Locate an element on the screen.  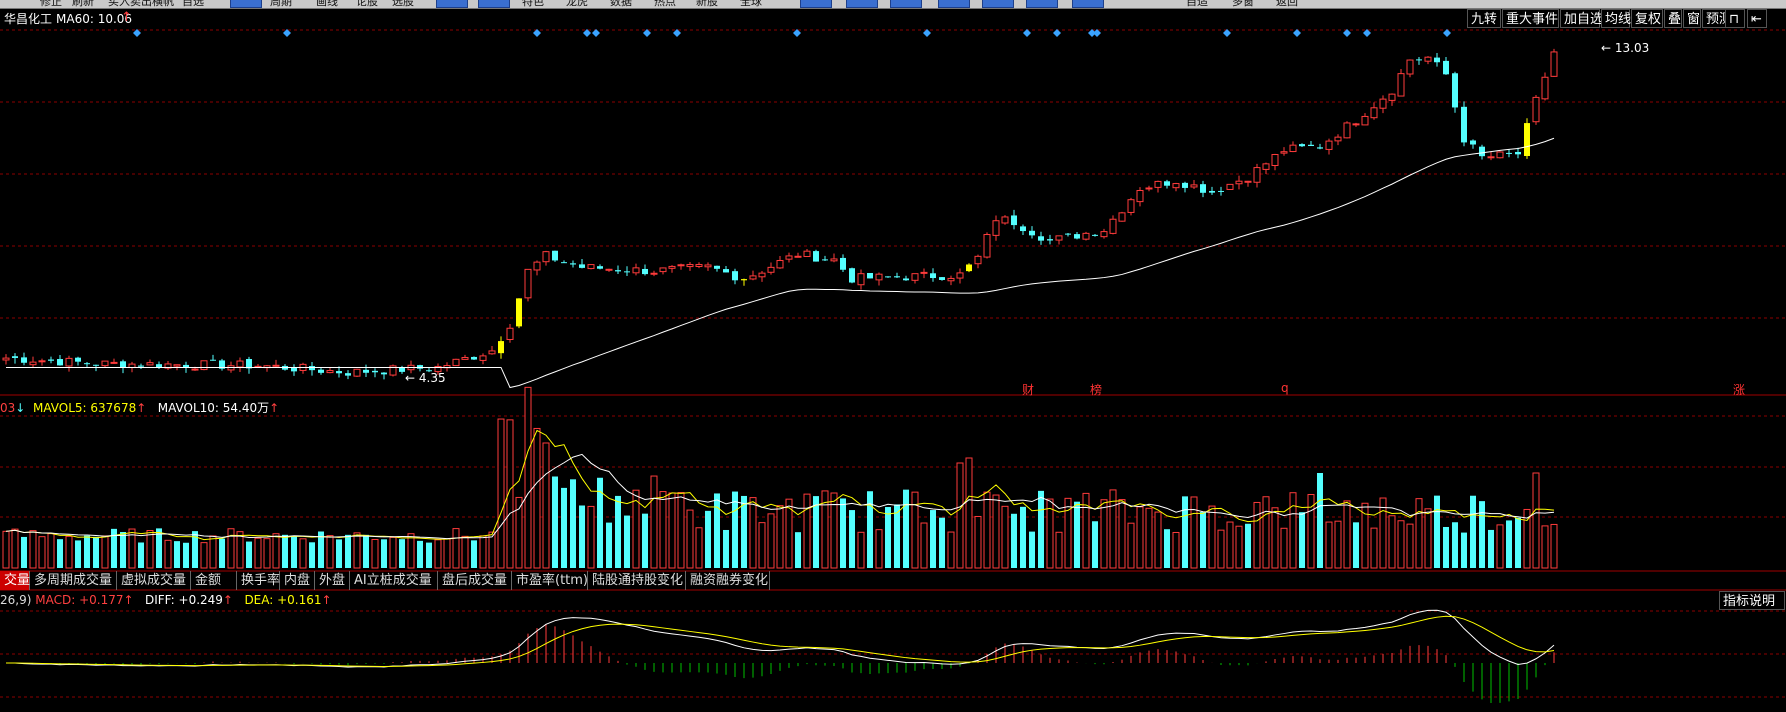
right-toolbar-button: 复权 is located at coordinates (1647, 18).